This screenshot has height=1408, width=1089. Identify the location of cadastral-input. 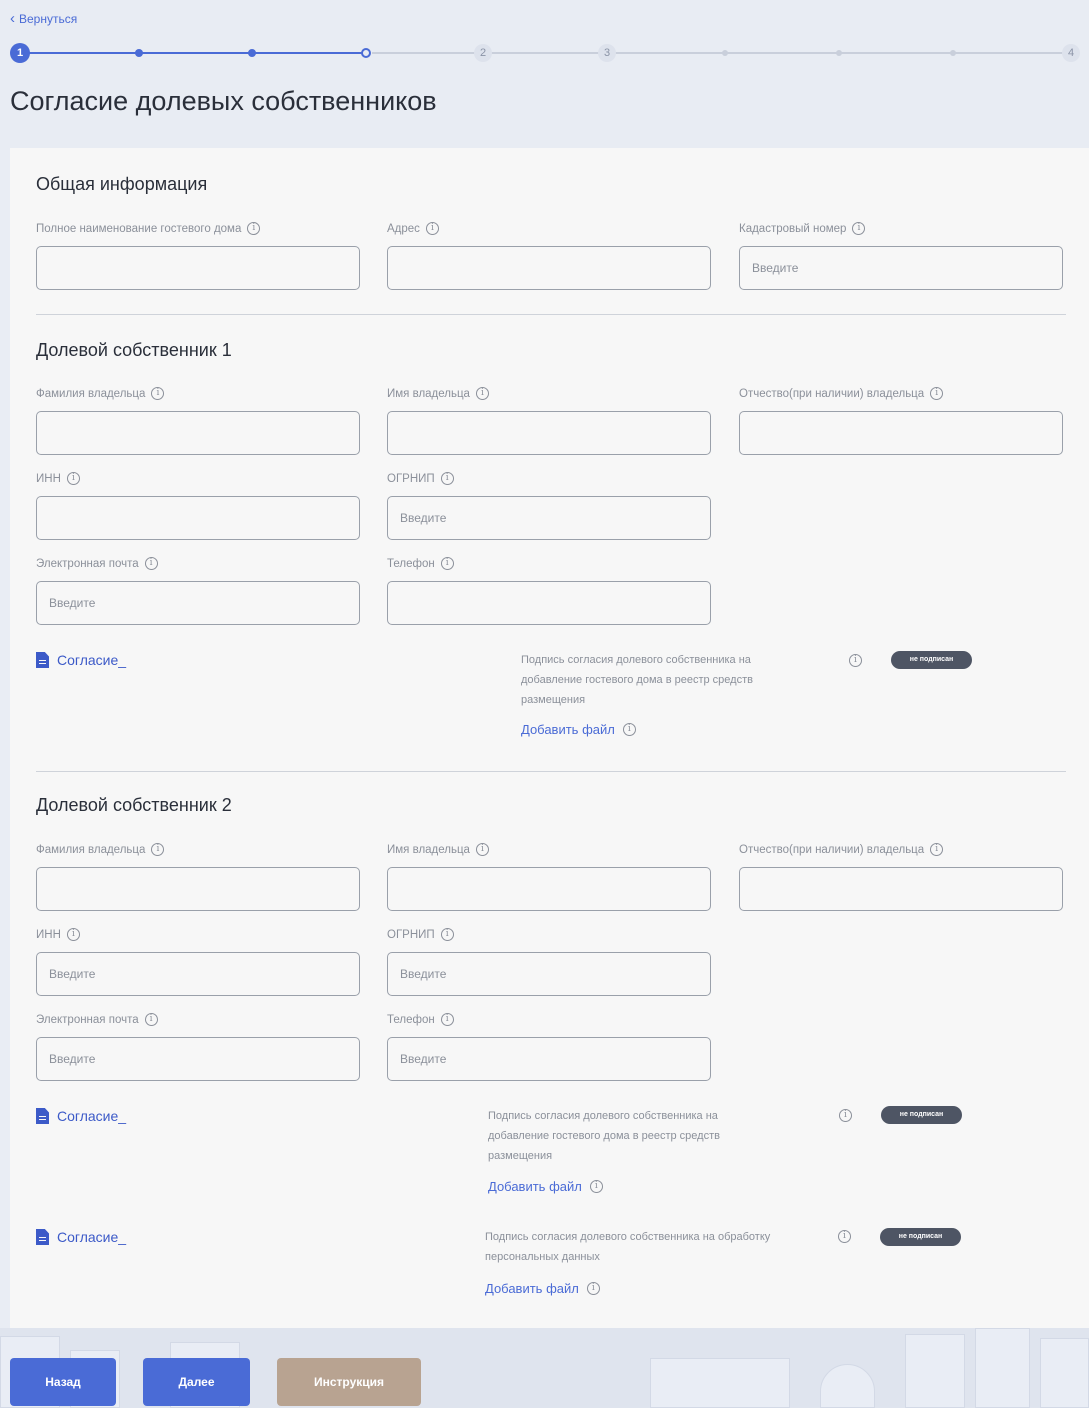
(901, 268).